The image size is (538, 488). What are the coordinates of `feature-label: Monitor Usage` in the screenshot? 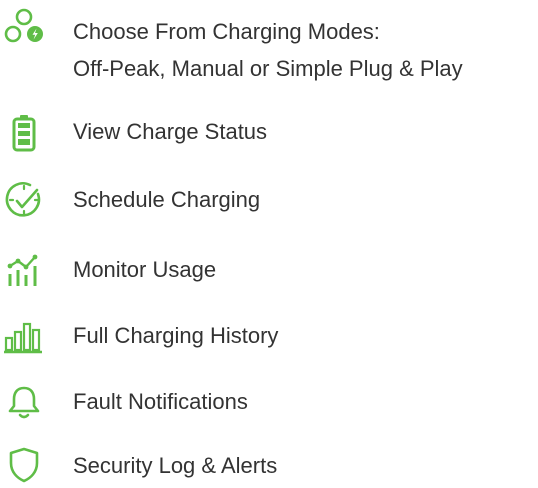 It's located at (145, 269).